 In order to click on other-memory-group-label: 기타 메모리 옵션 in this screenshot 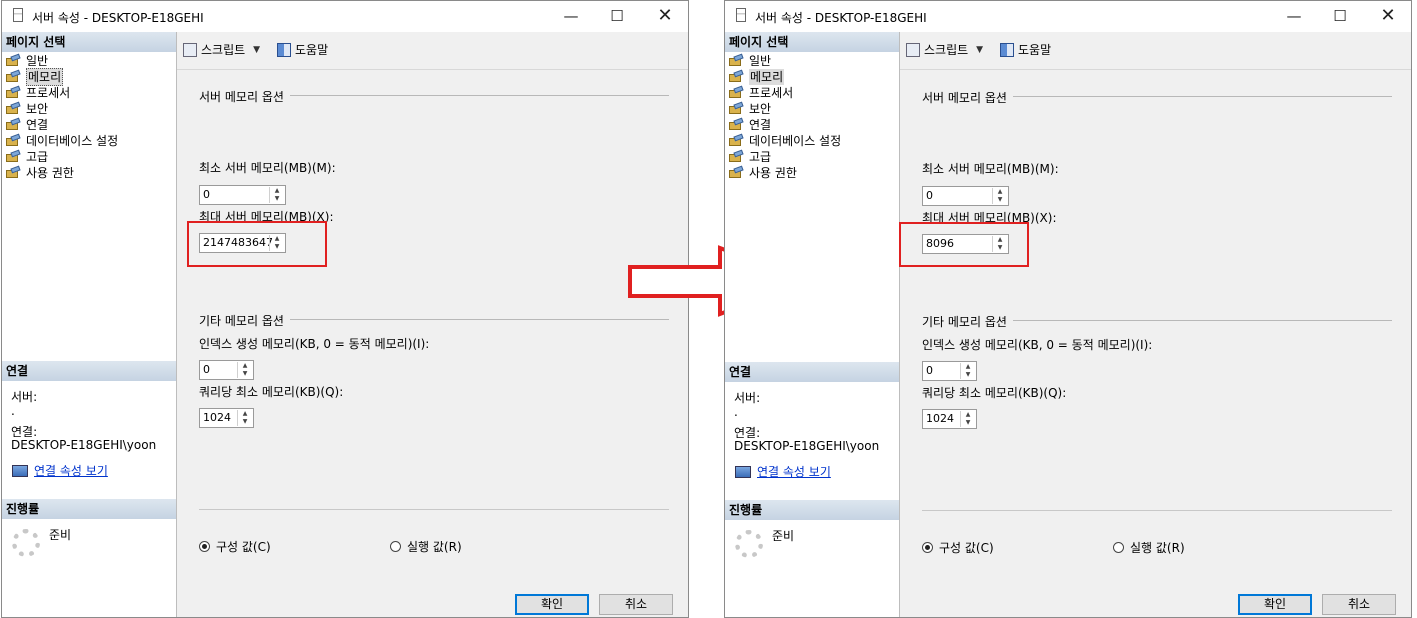, I will do `click(967, 321)`.